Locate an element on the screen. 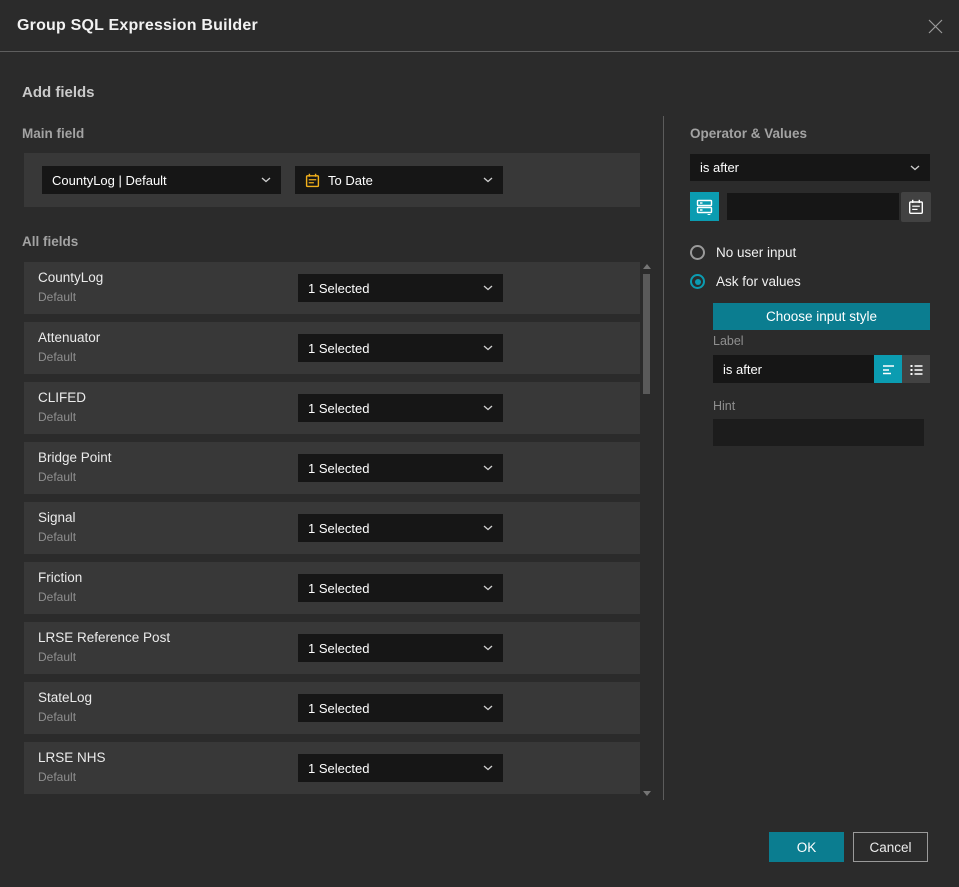 The height and width of the screenshot is (887, 959). field-name: CountyLog is located at coordinates (71, 277).